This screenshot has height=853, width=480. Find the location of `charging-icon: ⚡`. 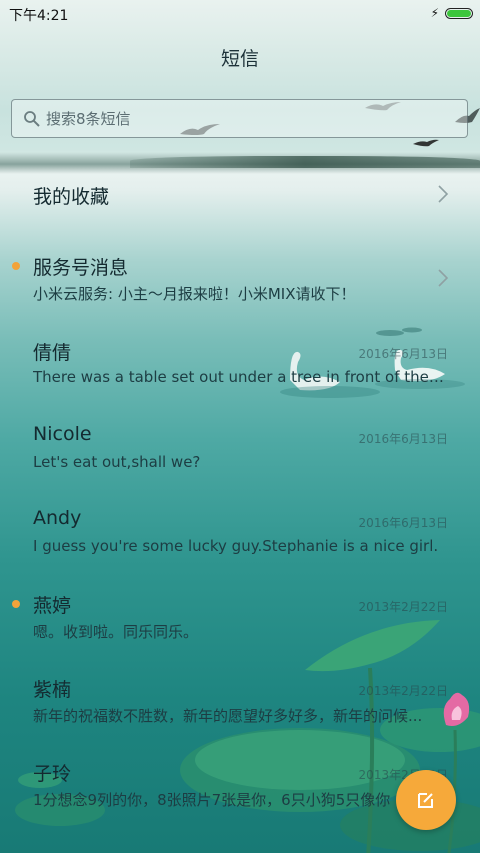

charging-icon: ⚡ is located at coordinates (434, 13).